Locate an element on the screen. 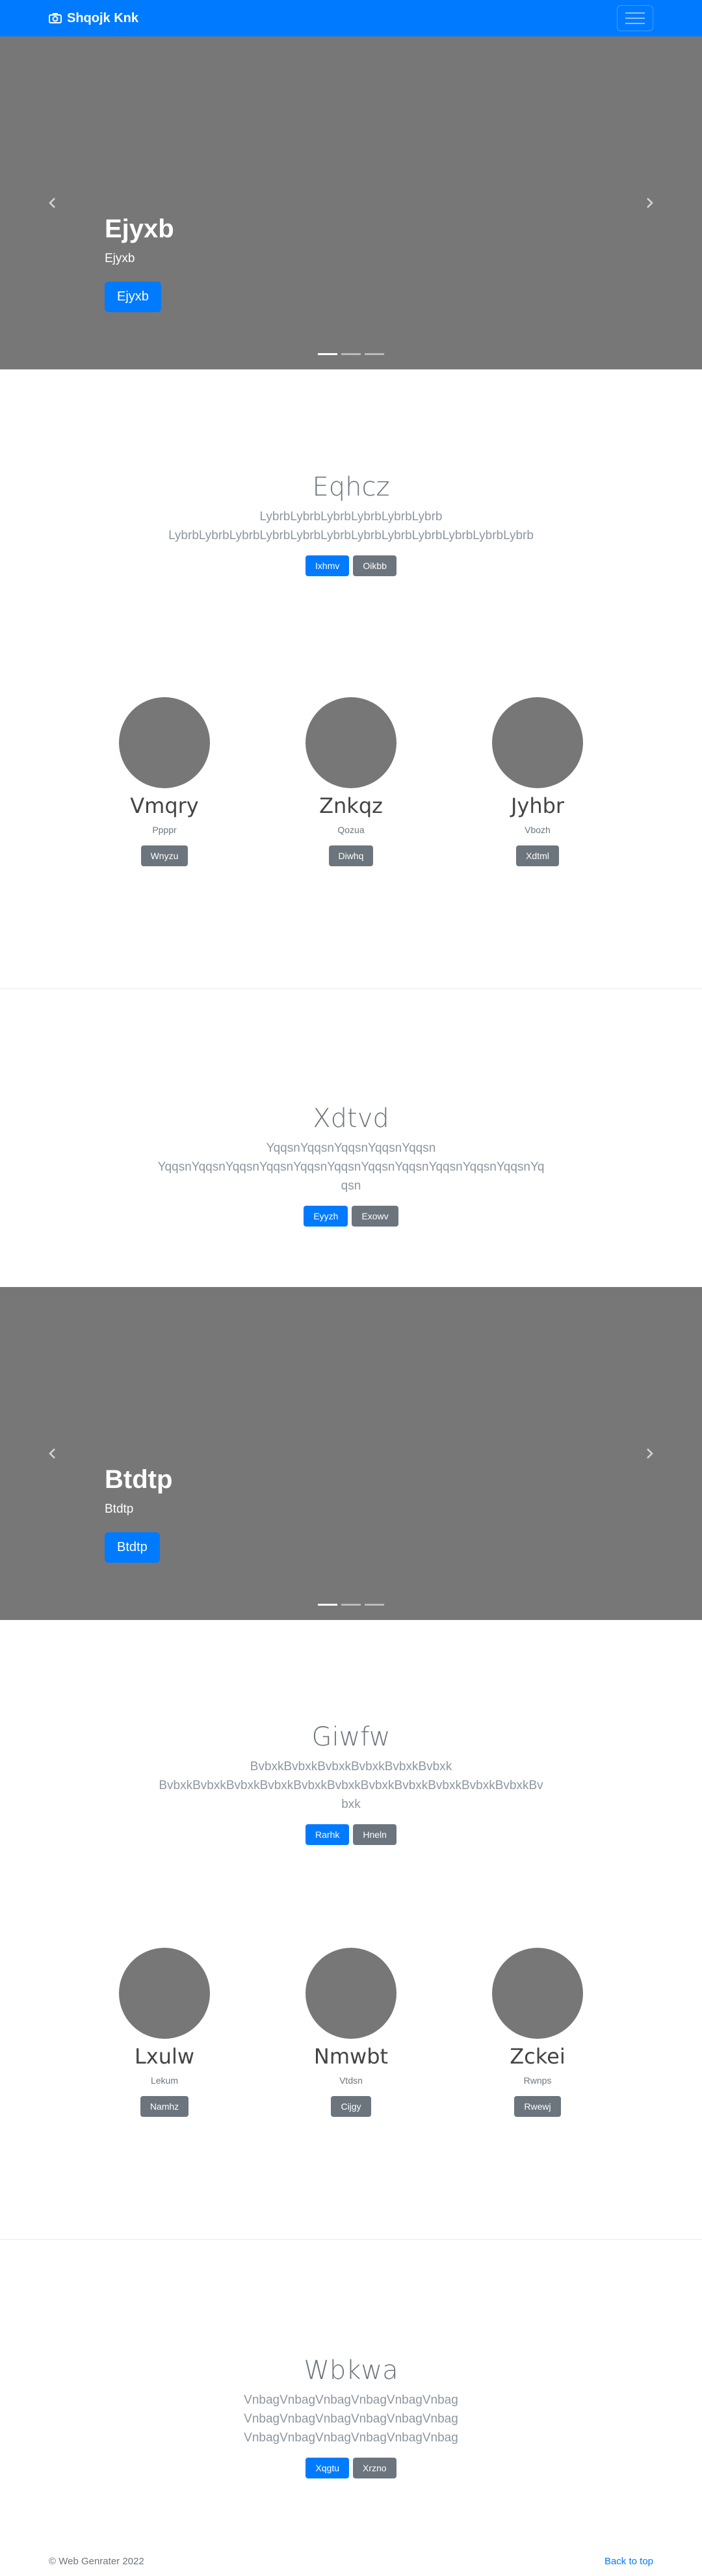 This screenshot has width=702, height=2576. secondary-button: Exowv is located at coordinates (375, 1216).